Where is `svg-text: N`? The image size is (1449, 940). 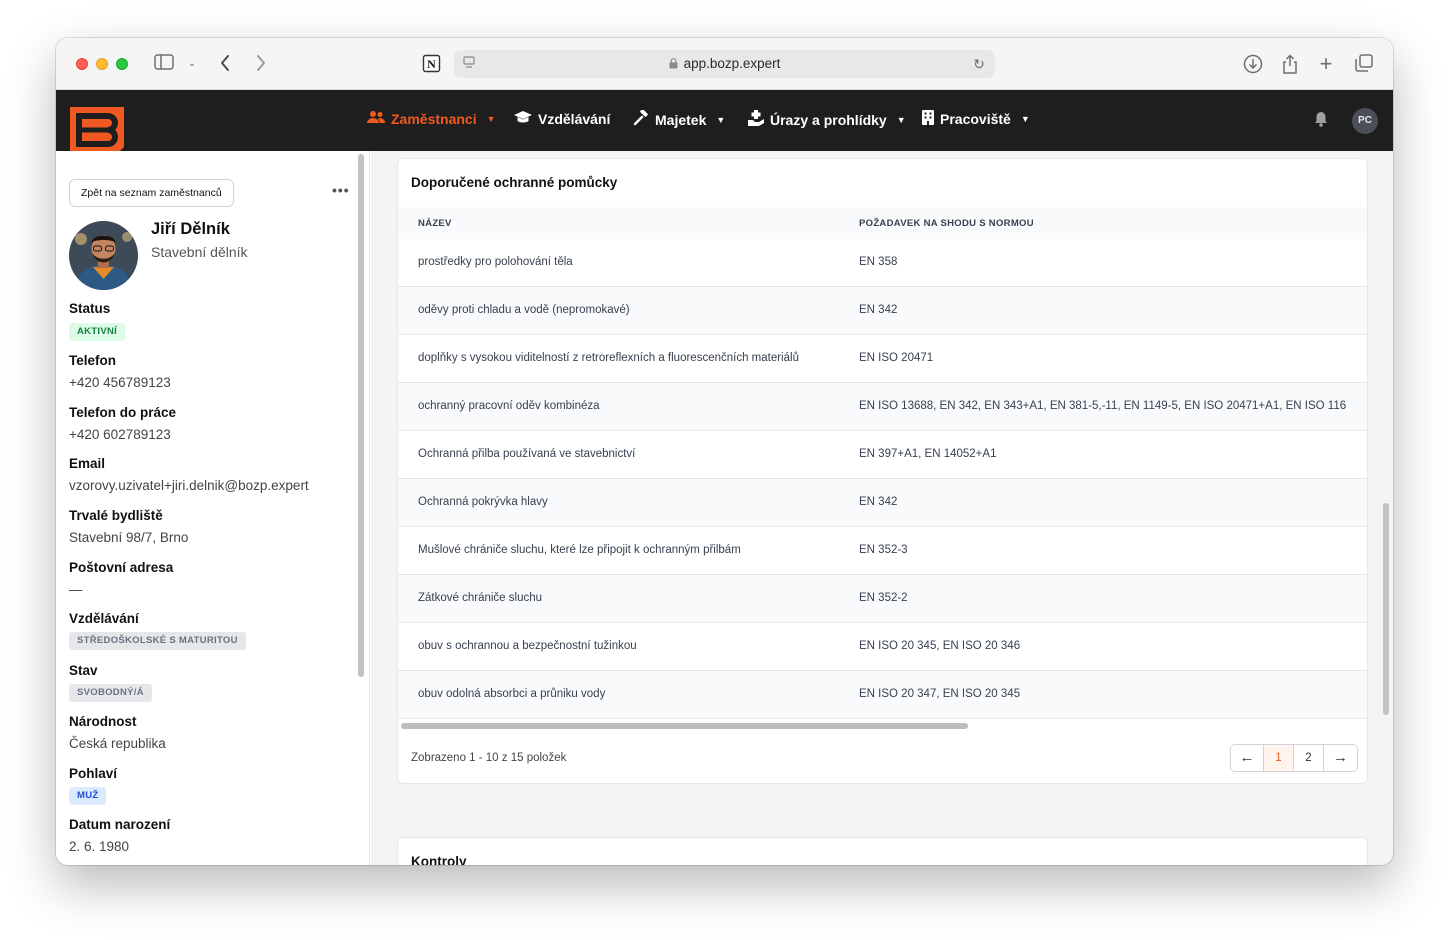
svg-text: N is located at coordinates (431, 64).